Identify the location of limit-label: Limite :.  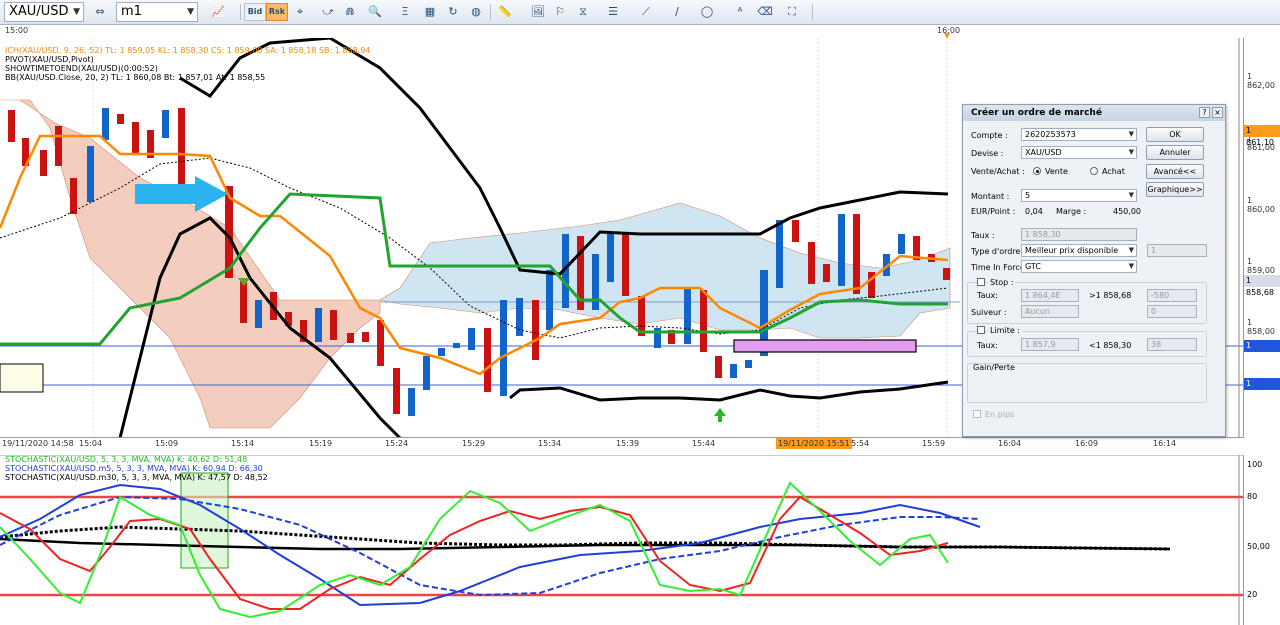
(1005, 330).